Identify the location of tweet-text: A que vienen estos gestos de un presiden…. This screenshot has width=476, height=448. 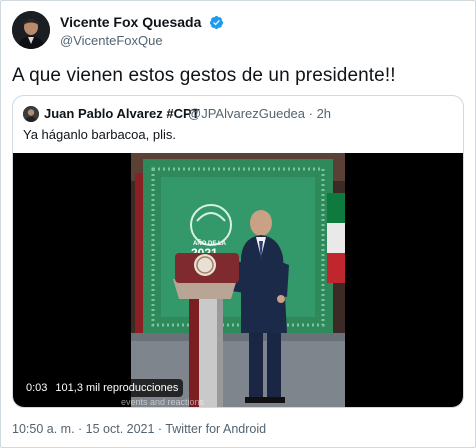
(204, 75).